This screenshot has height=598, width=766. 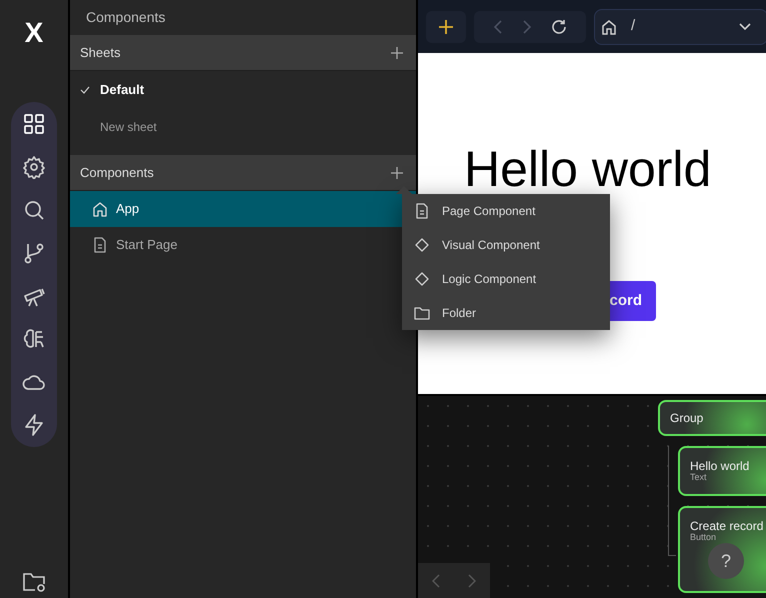 What do you see at coordinates (125, 17) in the screenshot?
I see `panel-title: Components` at bounding box center [125, 17].